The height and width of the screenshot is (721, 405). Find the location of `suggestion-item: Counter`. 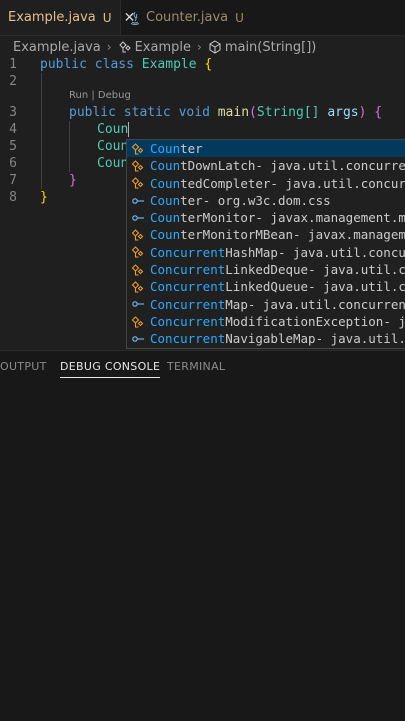

suggestion-item: Counter is located at coordinates (266, 149).